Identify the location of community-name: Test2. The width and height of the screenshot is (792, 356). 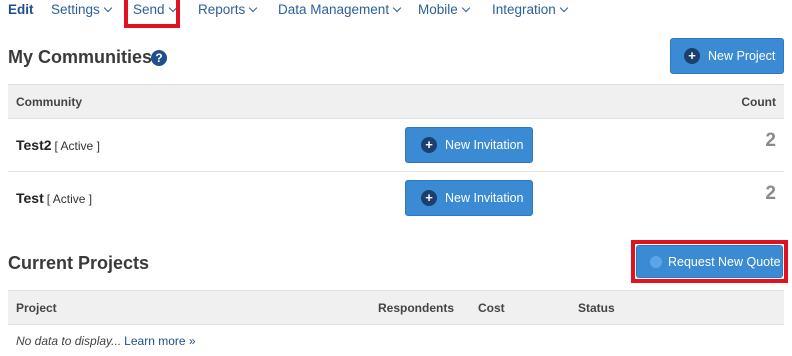
(34, 145).